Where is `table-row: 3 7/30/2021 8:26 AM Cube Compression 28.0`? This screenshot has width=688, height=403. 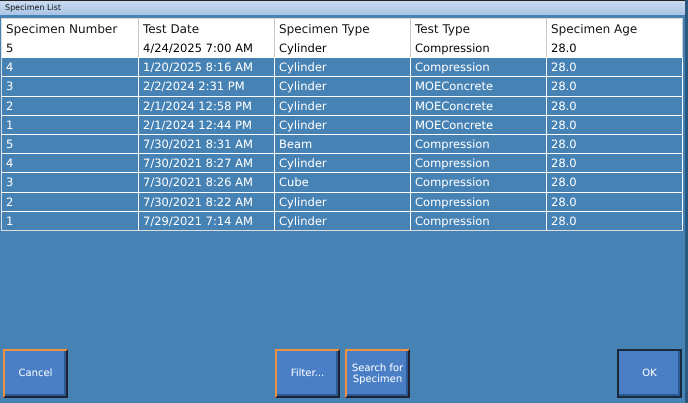
table-row: 3 7/30/2021 8:26 AM Cube Compression 28.0 is located at coordinates (342, 182).